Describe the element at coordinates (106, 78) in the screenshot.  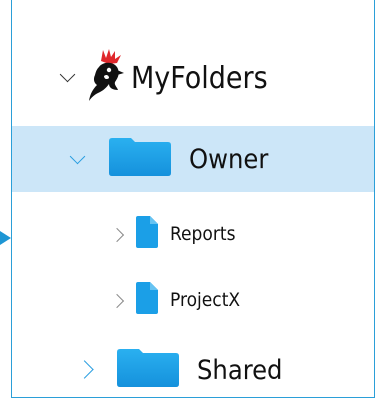
I see `rooster-logo-icon` at that location.